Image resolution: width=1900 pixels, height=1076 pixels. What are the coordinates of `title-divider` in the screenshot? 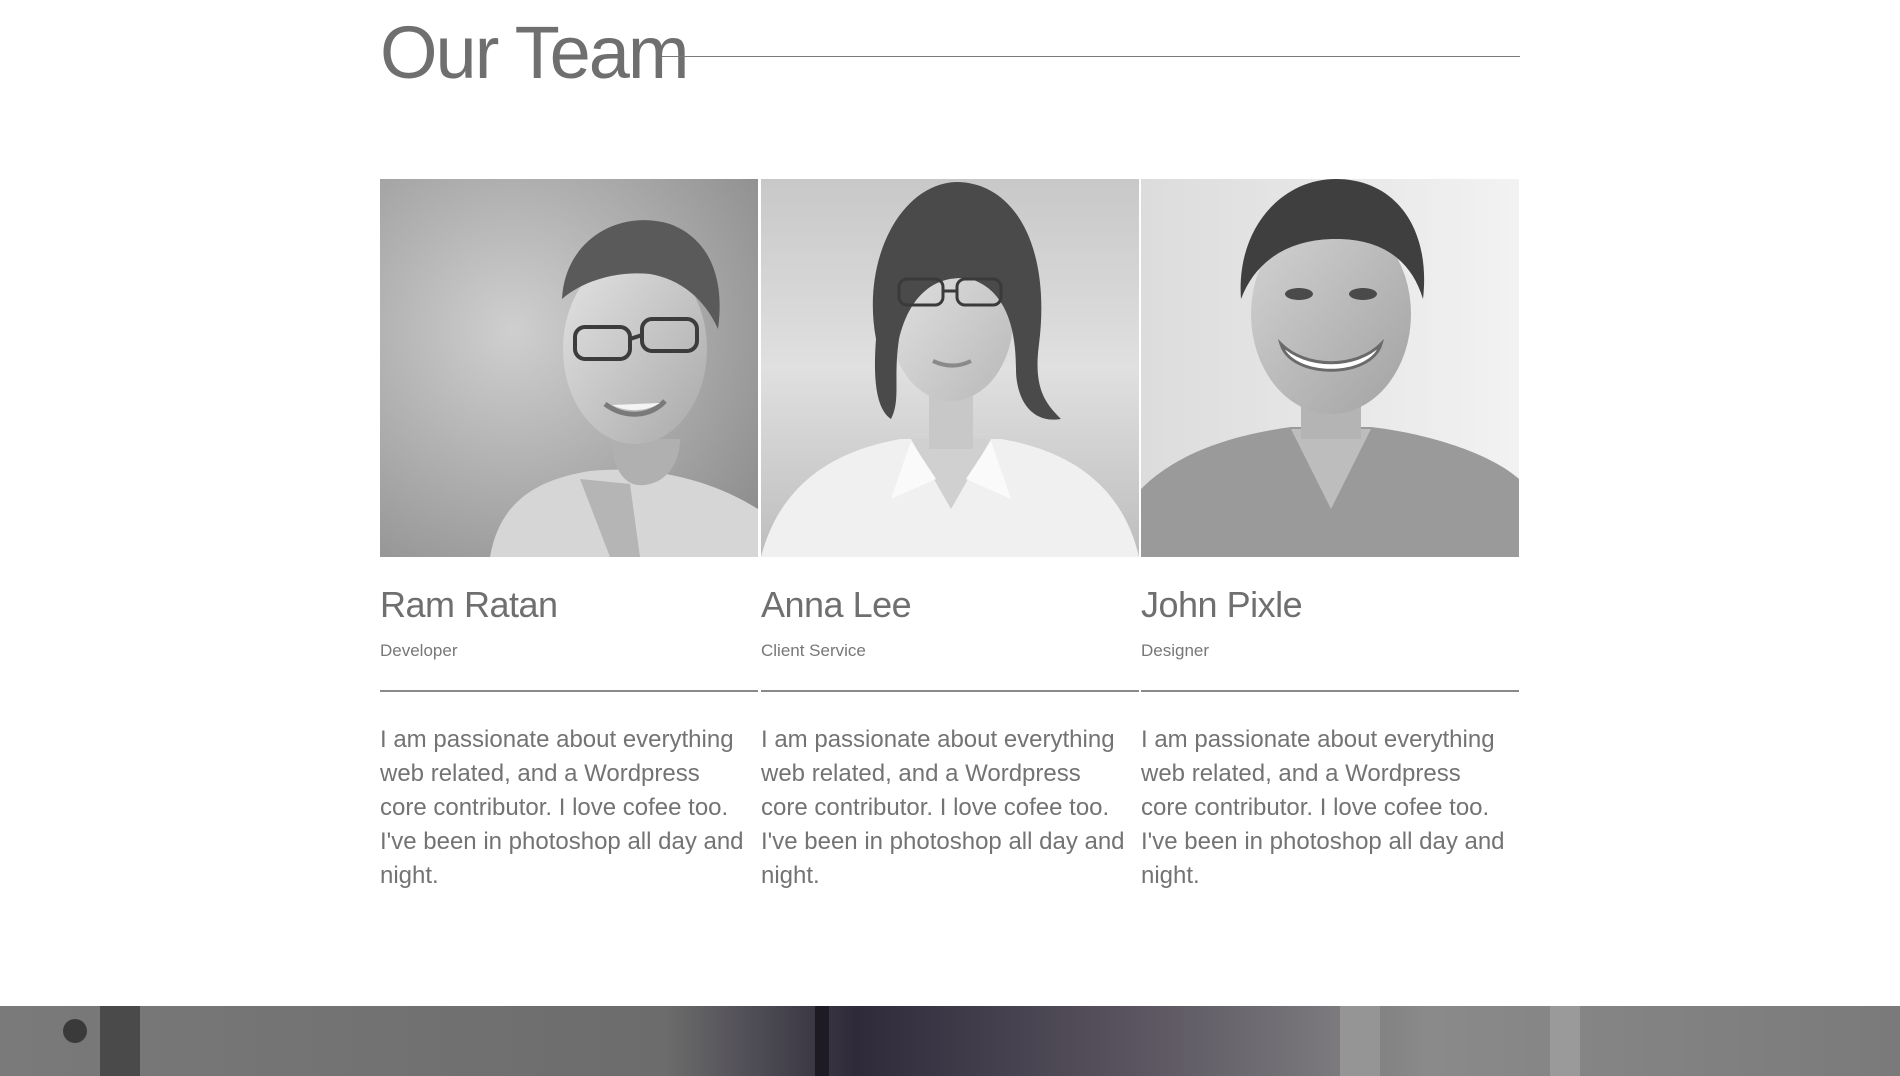 It's located at (1091, 56).